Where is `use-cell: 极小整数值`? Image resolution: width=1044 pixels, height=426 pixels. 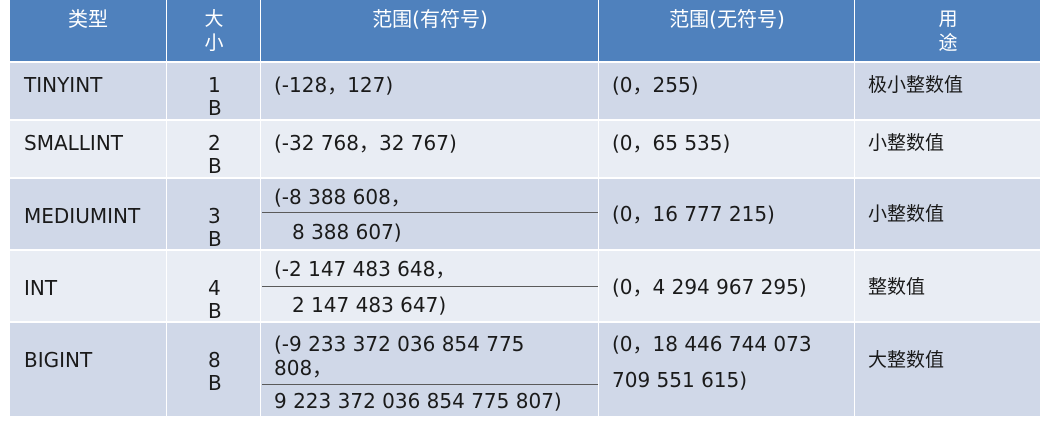 use-cell: 极小整数值 is located at coordinates (916, 85).